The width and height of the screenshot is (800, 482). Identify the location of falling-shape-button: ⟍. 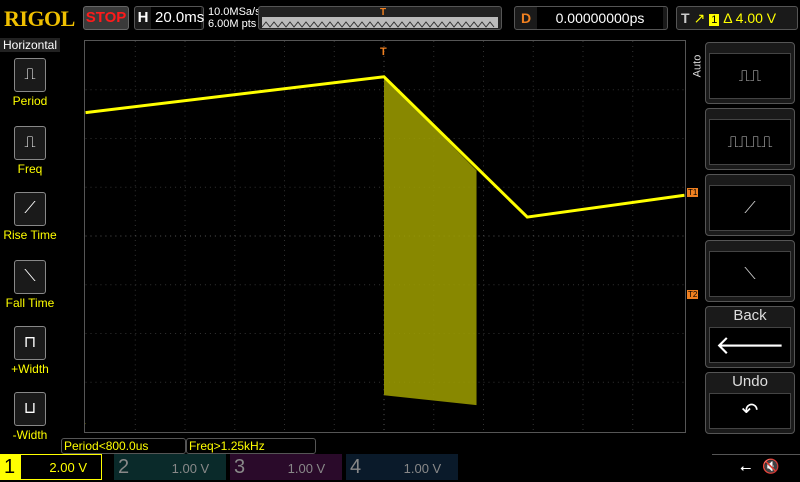
(750, 271).